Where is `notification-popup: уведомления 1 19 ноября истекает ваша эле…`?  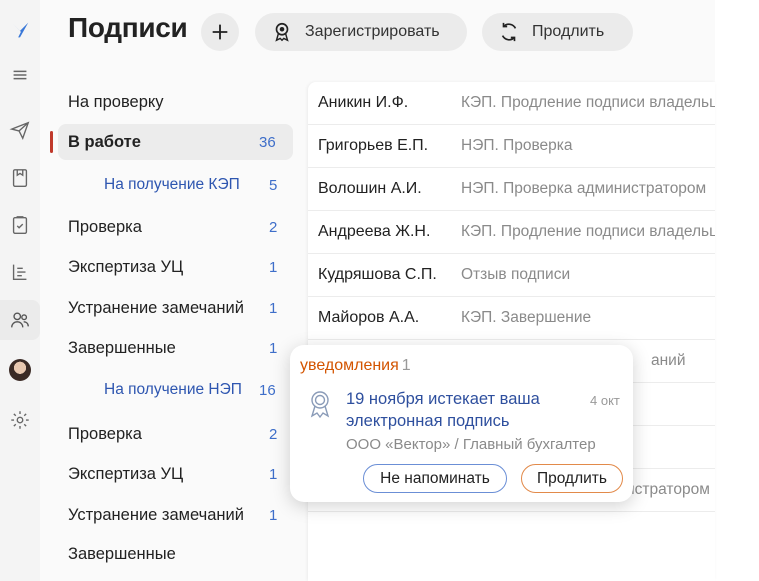
notification-popup: уведомления 1 19 ноября истекает ваша эле… is located at coordinates (461, 423).